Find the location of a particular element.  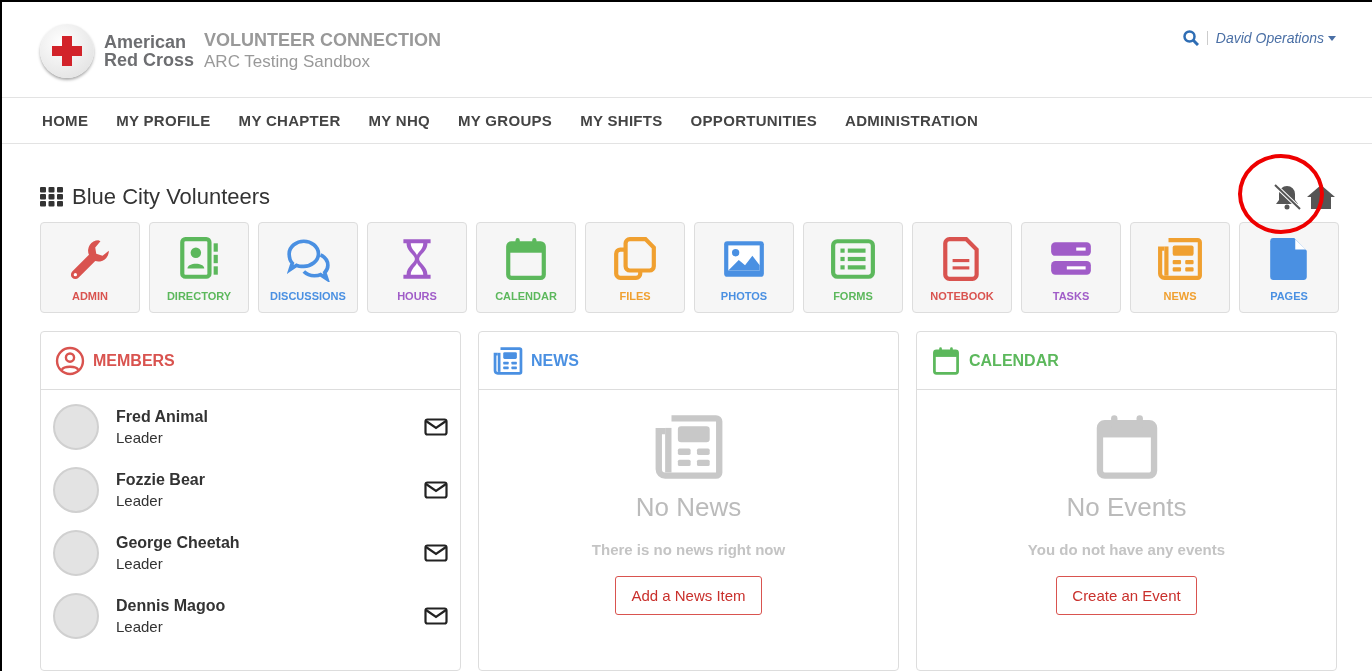

app-tile: FORMS is located at coordinates (853, 267).